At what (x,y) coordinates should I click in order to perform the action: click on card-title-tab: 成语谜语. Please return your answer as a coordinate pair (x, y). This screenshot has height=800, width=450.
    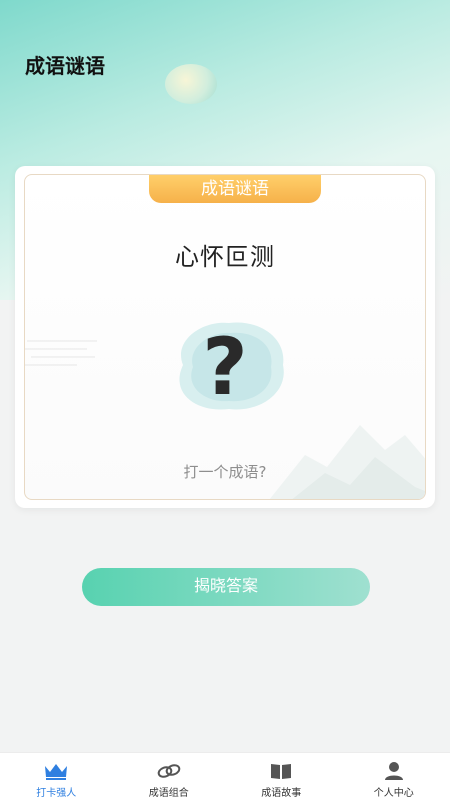
    Looking at the image, I should click on (235, 189).